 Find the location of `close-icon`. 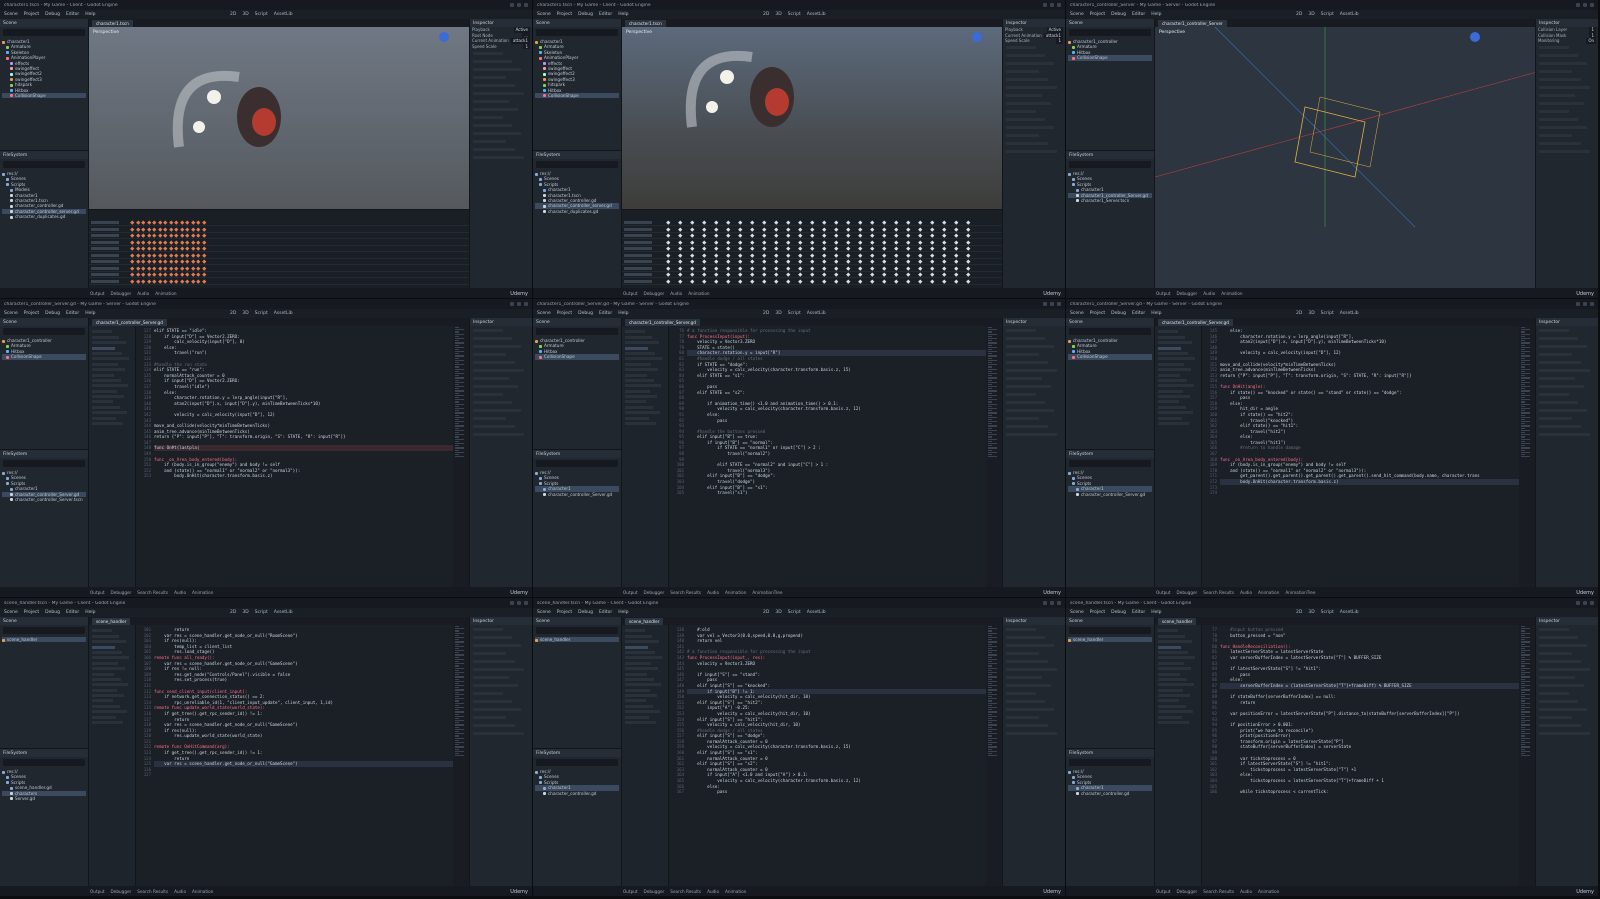

close-icon is located at coordinates (1592, 304).